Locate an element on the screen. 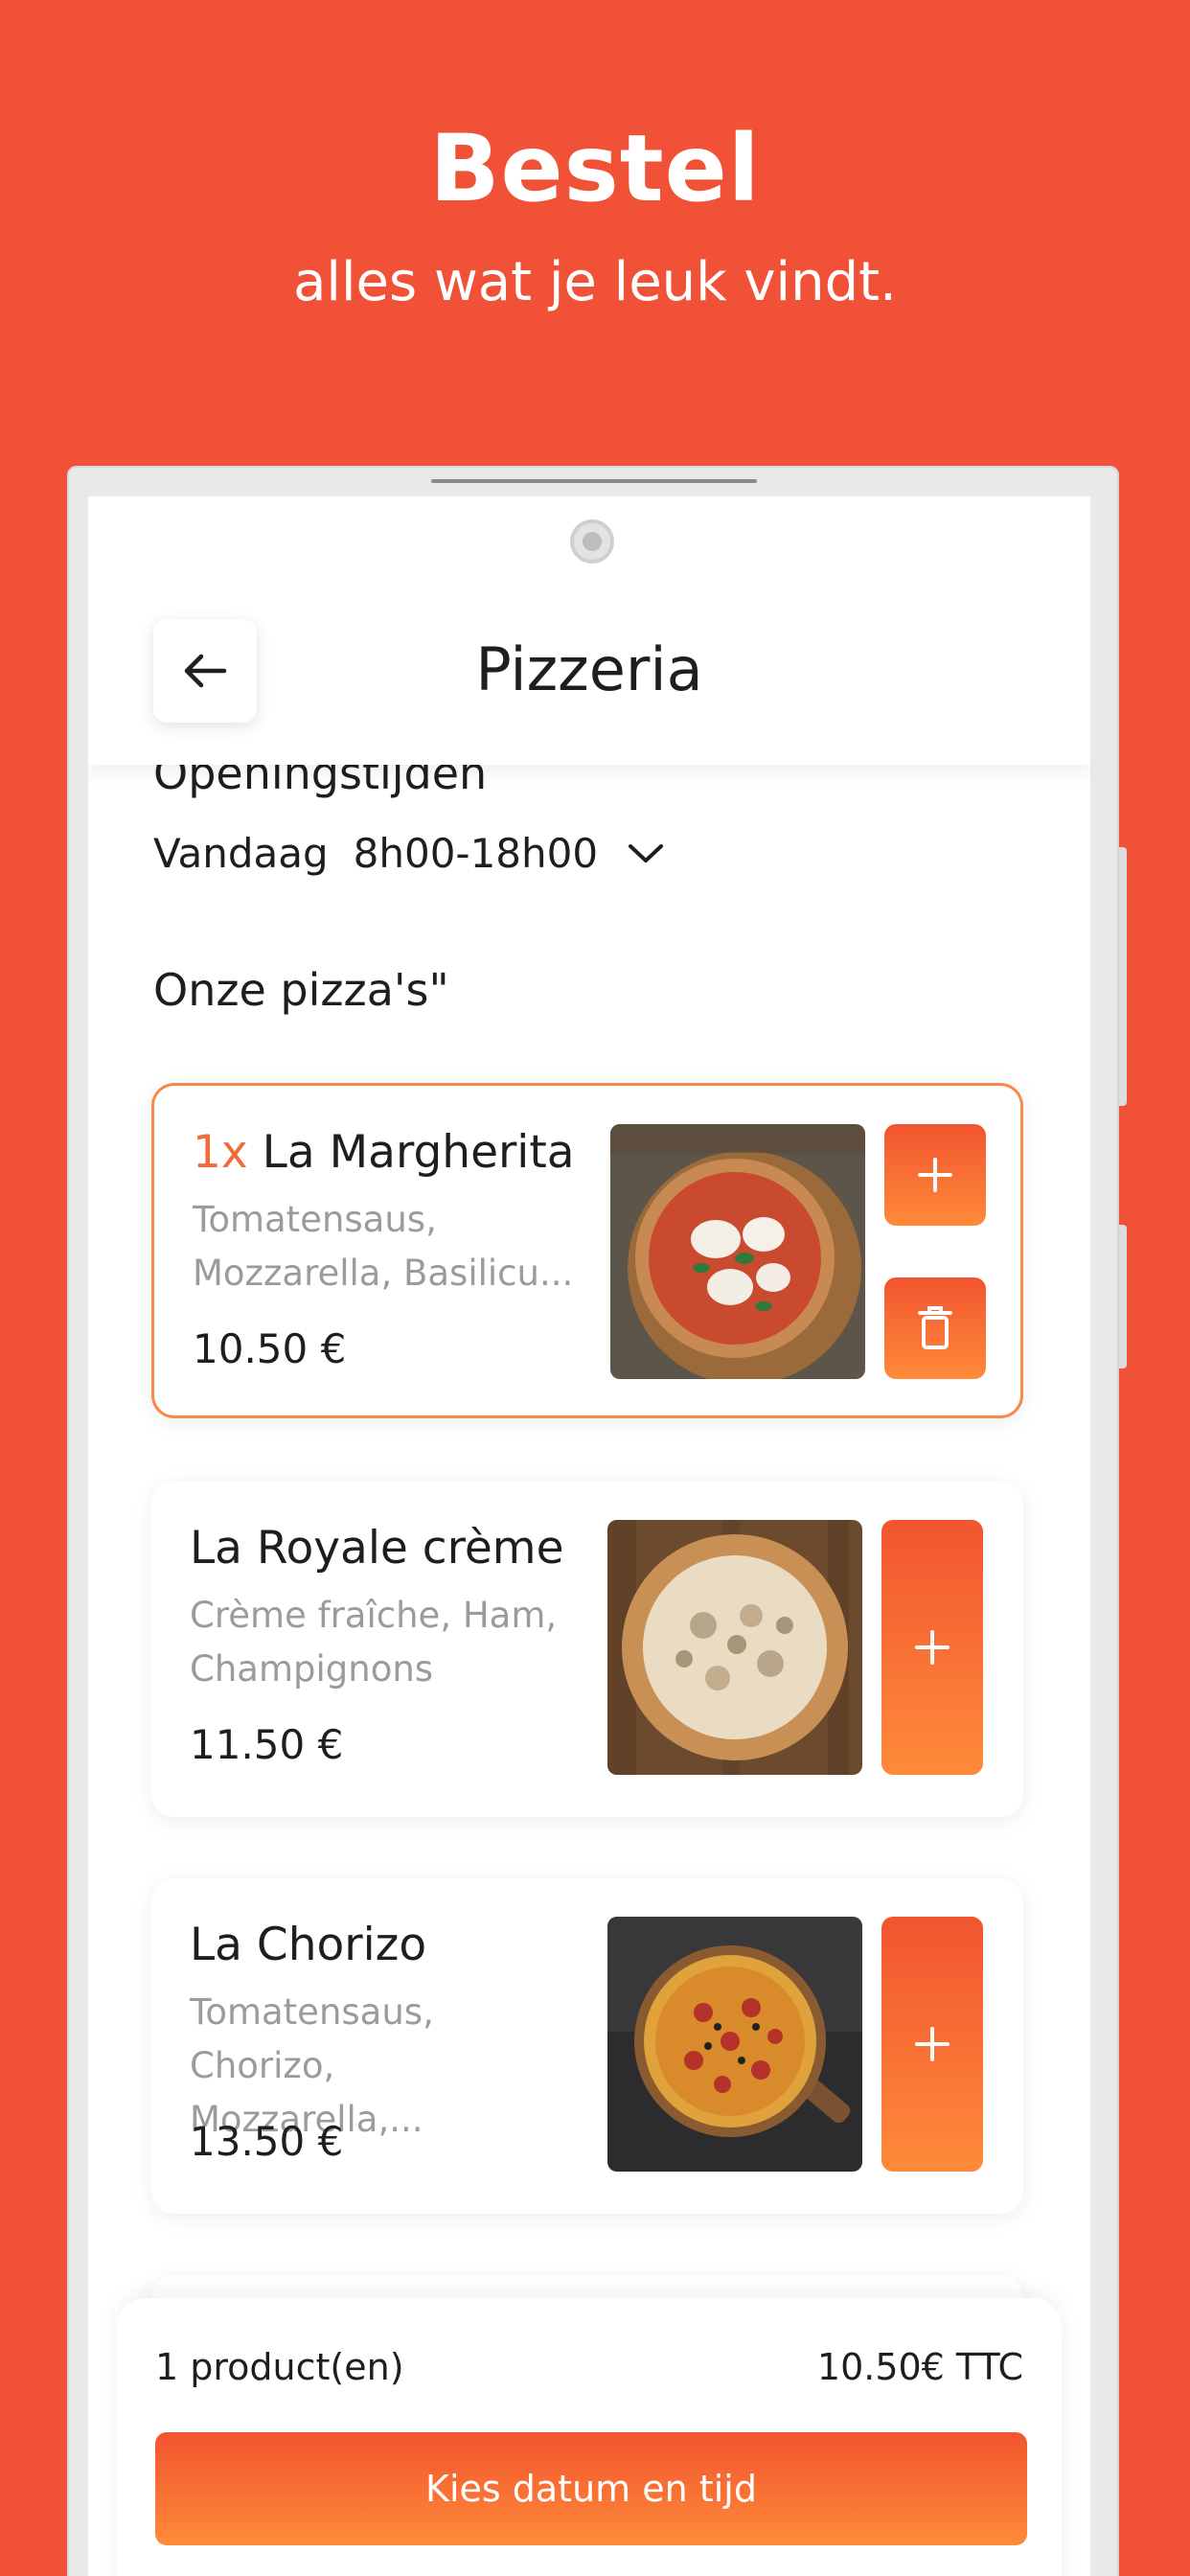  page-title: Pizzeria is located at coordinates (589, 669).